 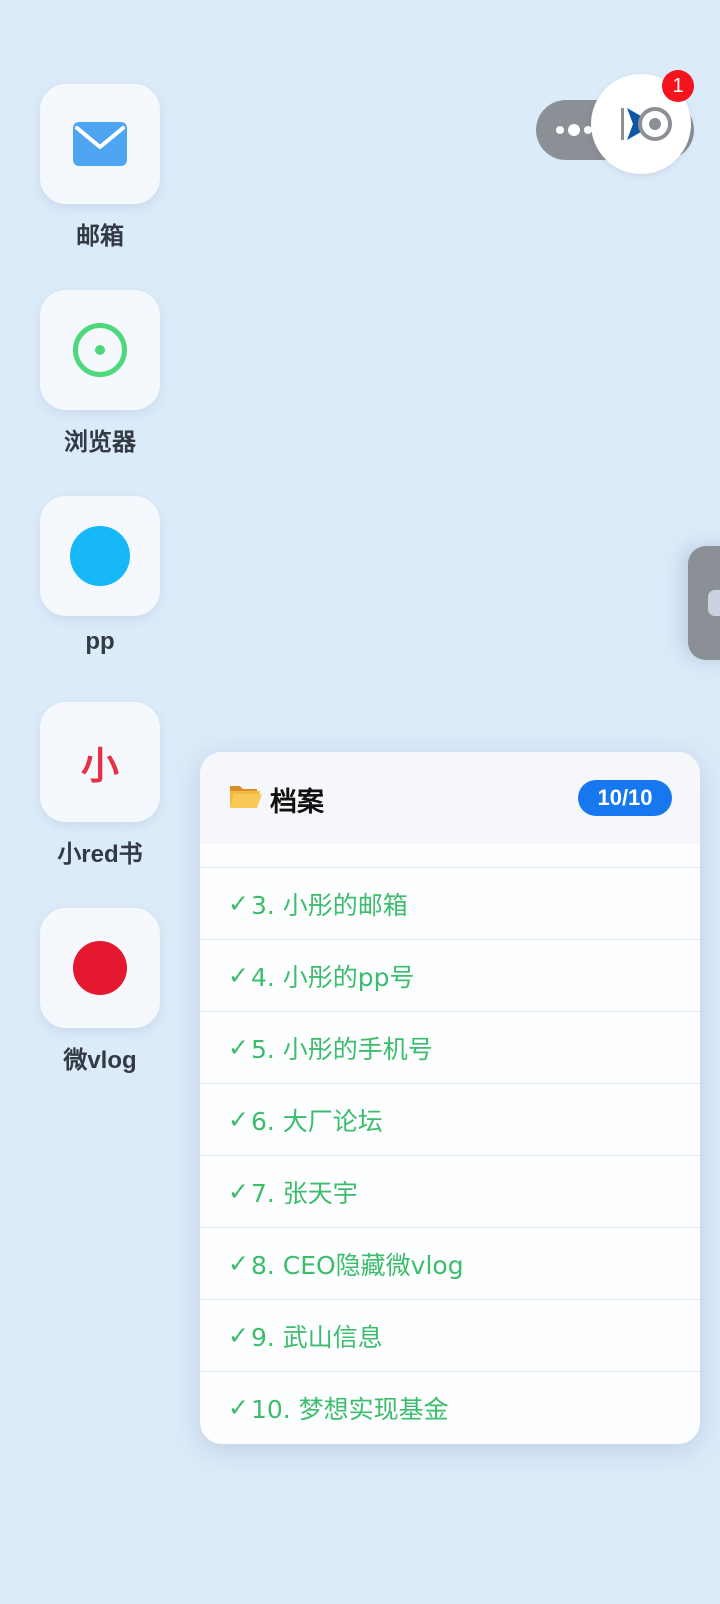 I want to click on vlog-icon, so click(x=100, y=968).